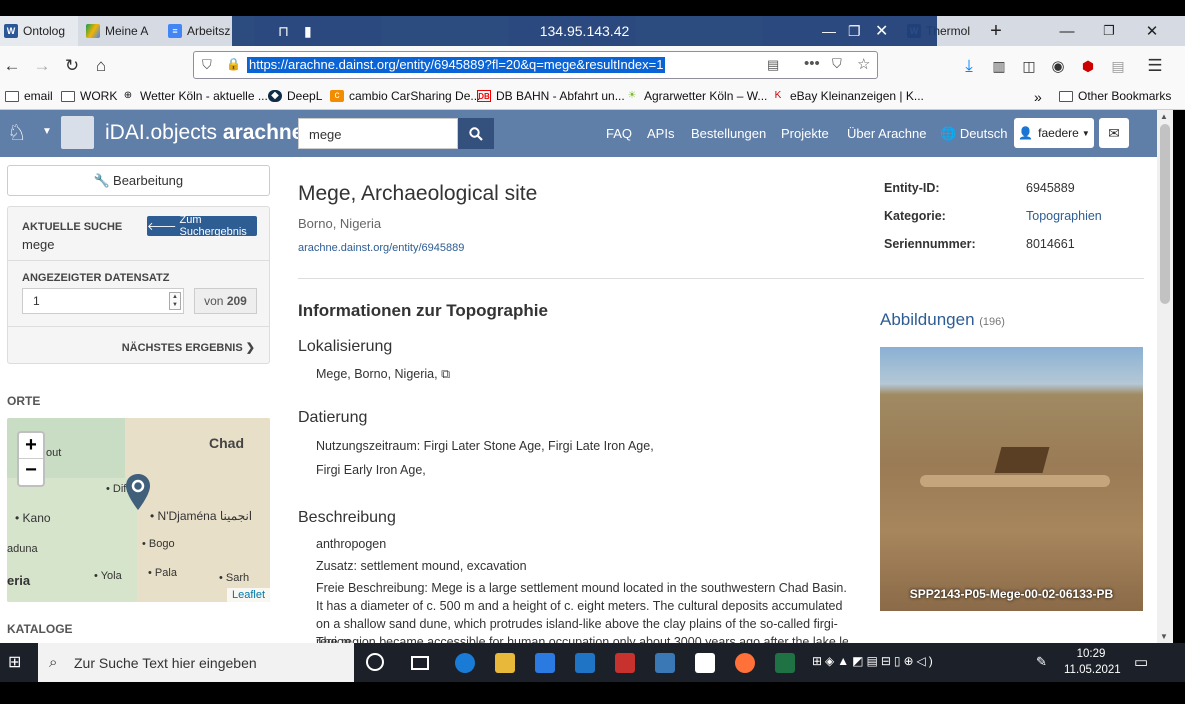 This screenshot has width=1185, height=704. I want to click on entity-image: SPP2143-P05-Mege-00-02-06133-PB, so click(1011, 479).